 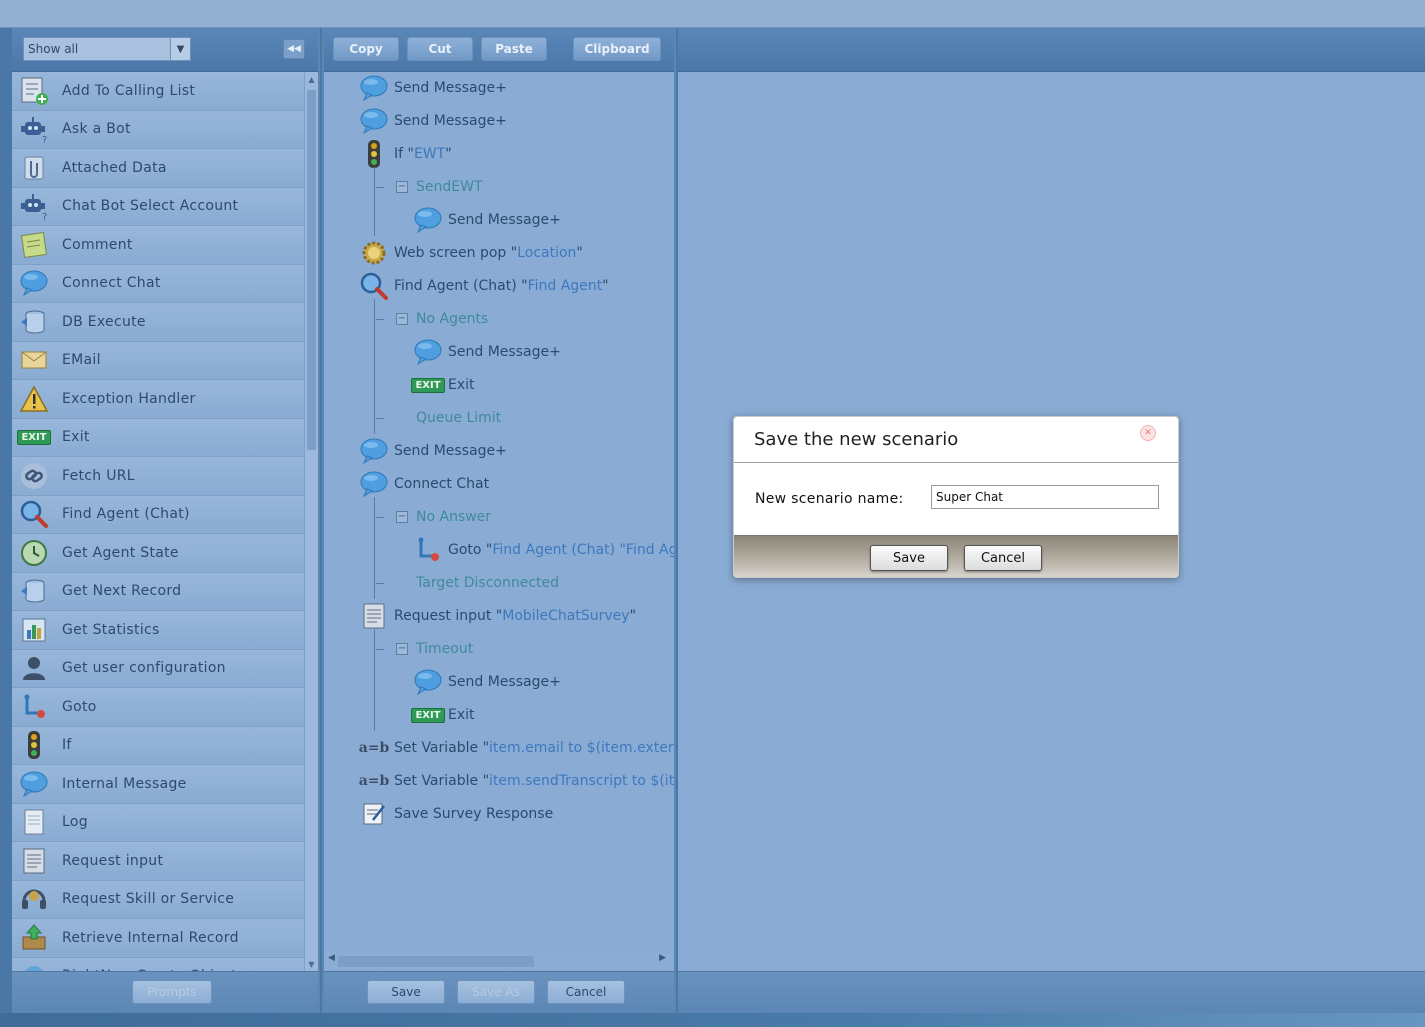 I want to click on palette-item: EMail, so click(x=158, y=360).